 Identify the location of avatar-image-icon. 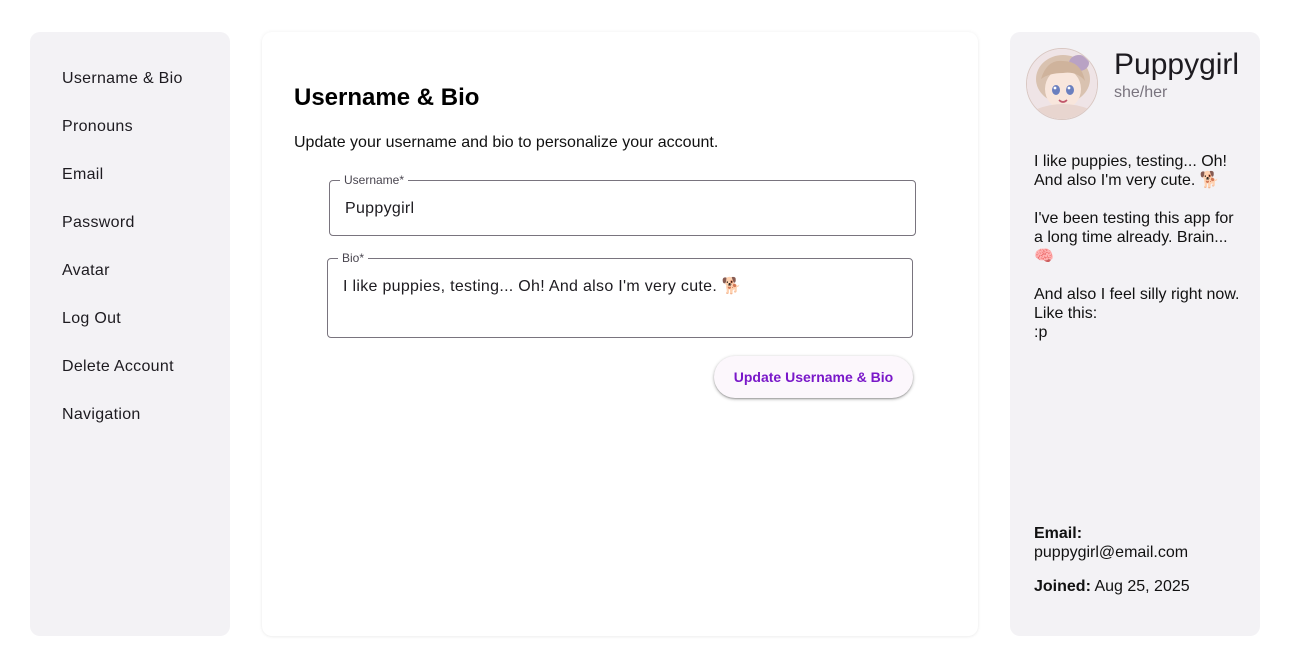
(1062, 84).